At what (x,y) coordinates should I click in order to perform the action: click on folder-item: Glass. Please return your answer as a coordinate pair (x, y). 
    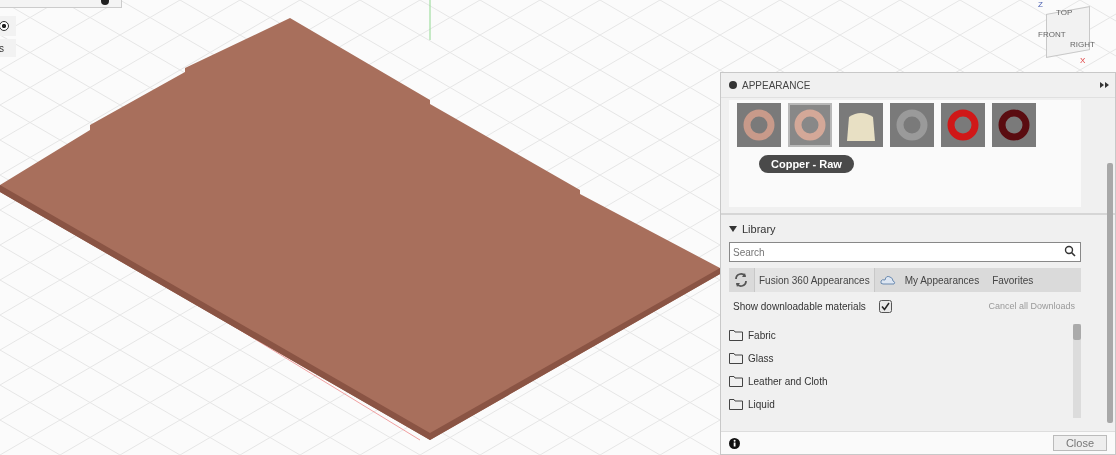
    Looking at the image, I should click on (901, 358).